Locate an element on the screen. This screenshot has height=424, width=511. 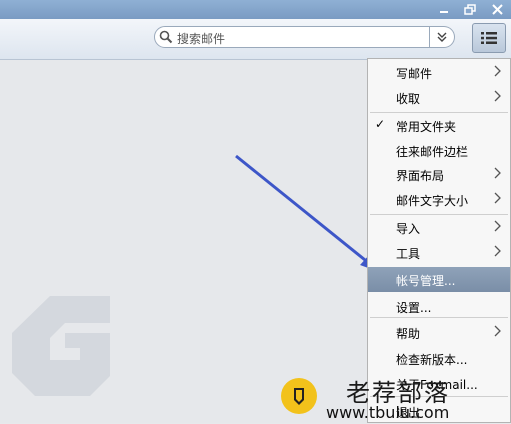
menu-item-layout: 界面布局 is located at coordinates (439, 174).